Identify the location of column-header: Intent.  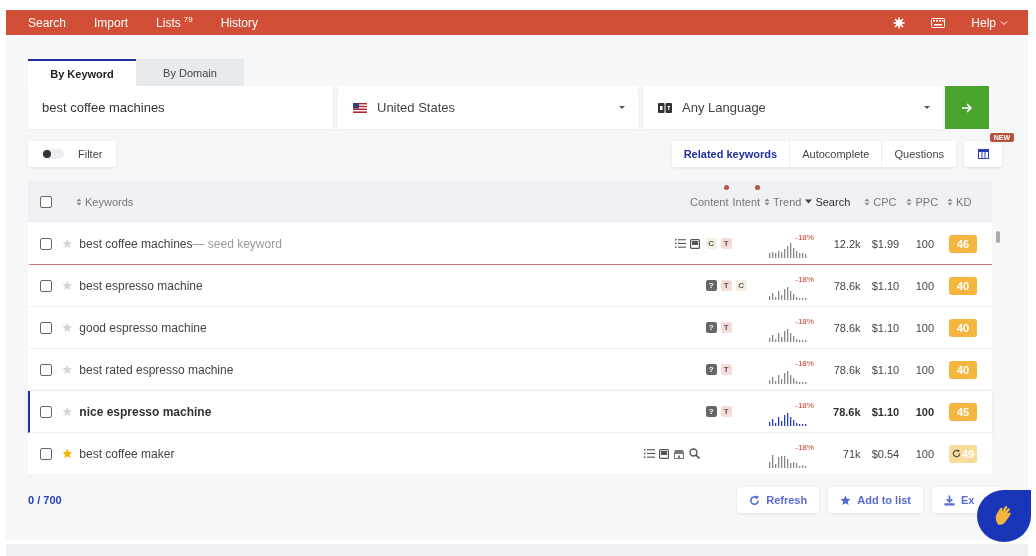
(746, 195).